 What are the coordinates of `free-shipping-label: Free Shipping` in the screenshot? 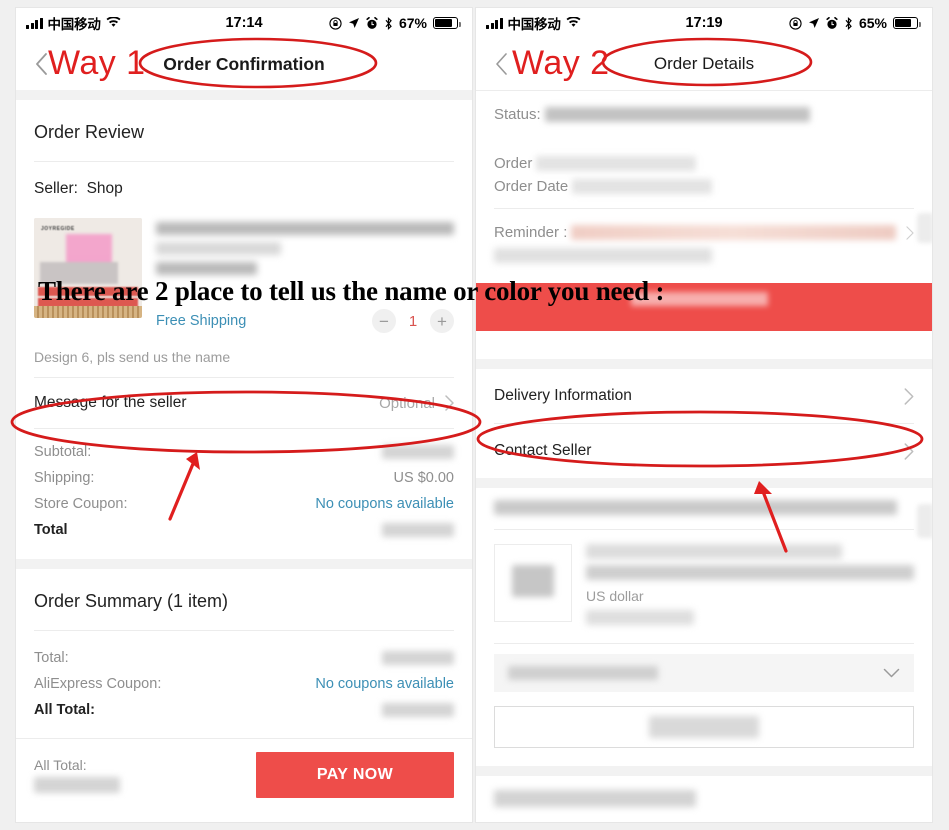 It's located at (201, 321).